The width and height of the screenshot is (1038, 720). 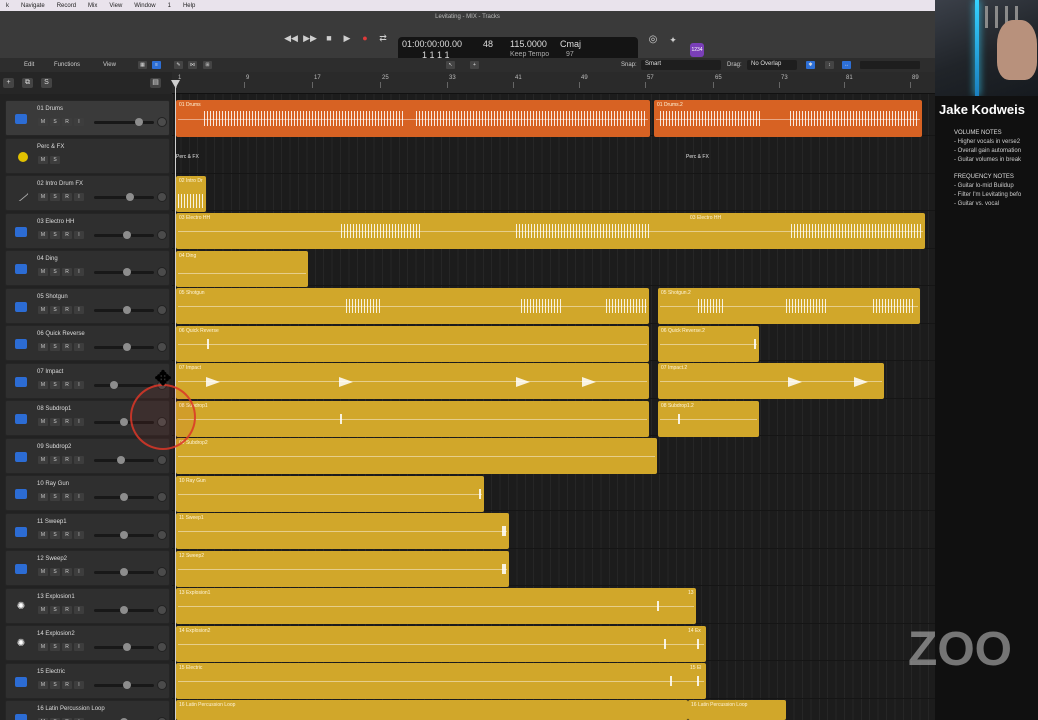 What do you see at coordinates (155, 83) in the screenshot?
I see `track-options-icon: ▤` at bounding box center [155, 83].